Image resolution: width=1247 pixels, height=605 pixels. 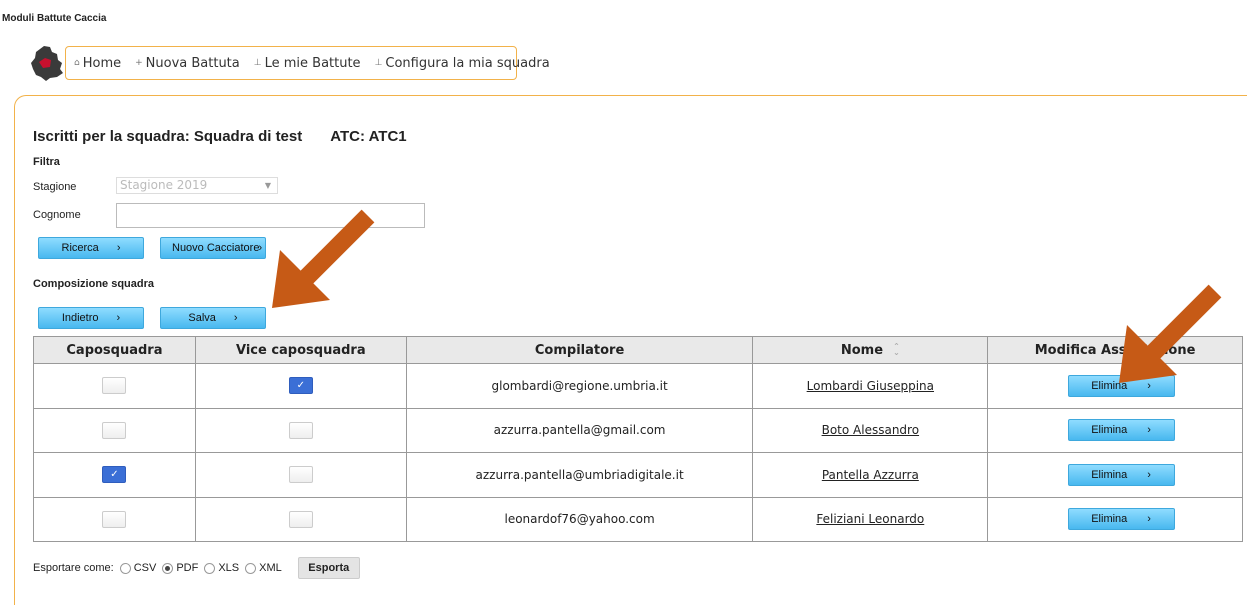 I want to click on atc-label: ATC: ATC1, so click(x=368, y=136).